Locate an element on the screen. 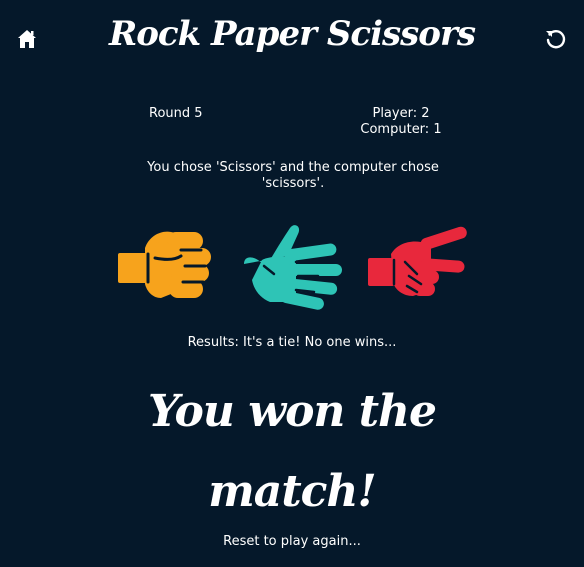 Image resolution: width=584 pixels, height=567 pixels. scissors-button is located at coordinates (417, 265).